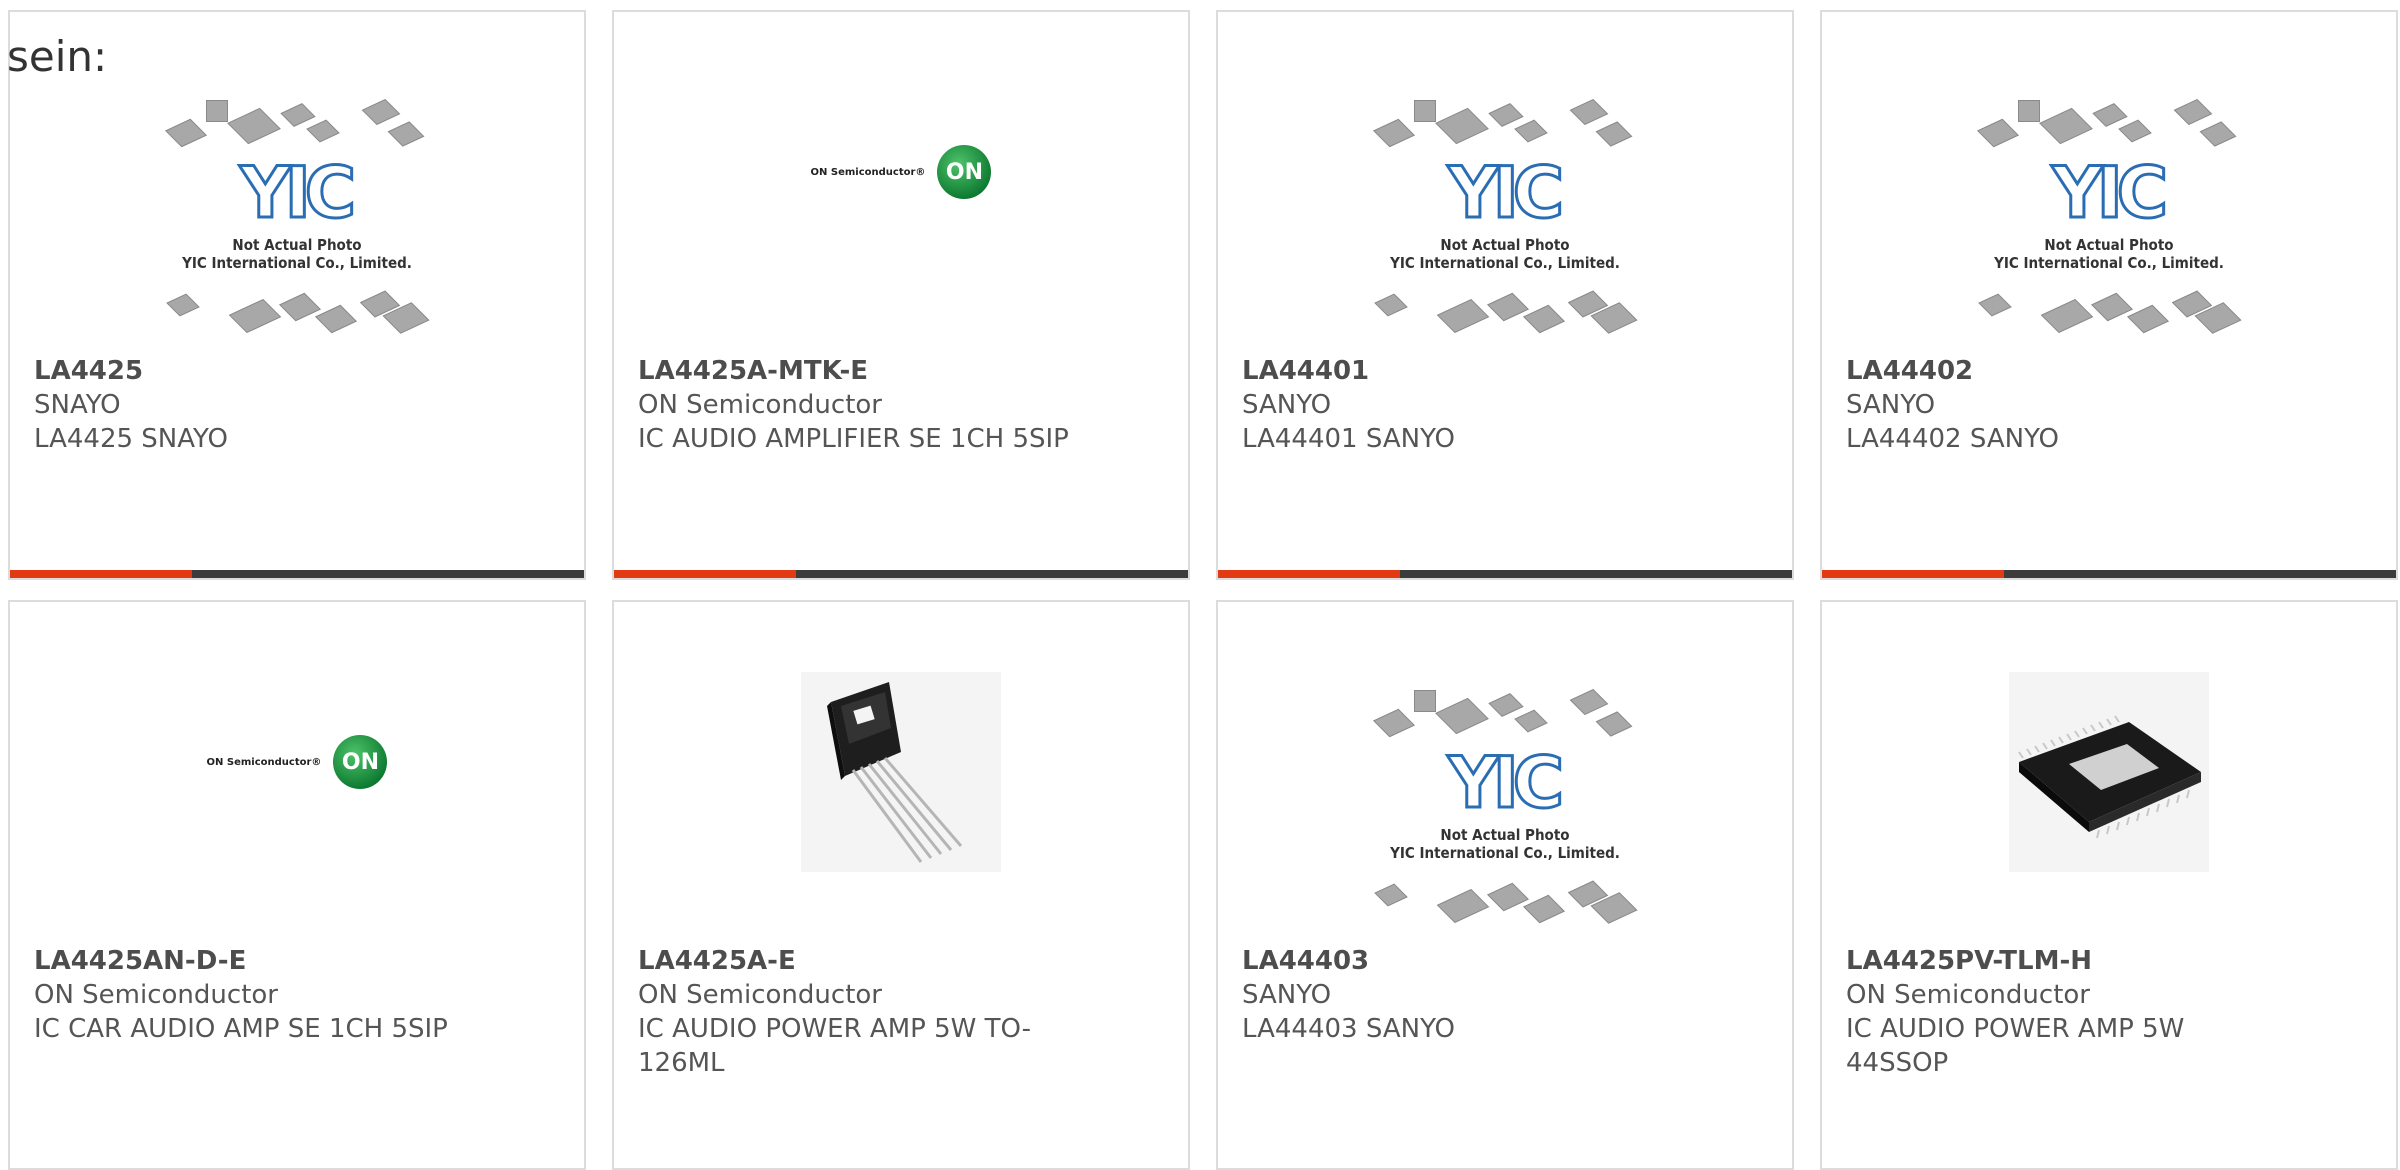  What do you see at coordinates (1348, 1029) in the screenshot?
I see `description: LA44403 SANYO` at bounding box center [1348, 1029].